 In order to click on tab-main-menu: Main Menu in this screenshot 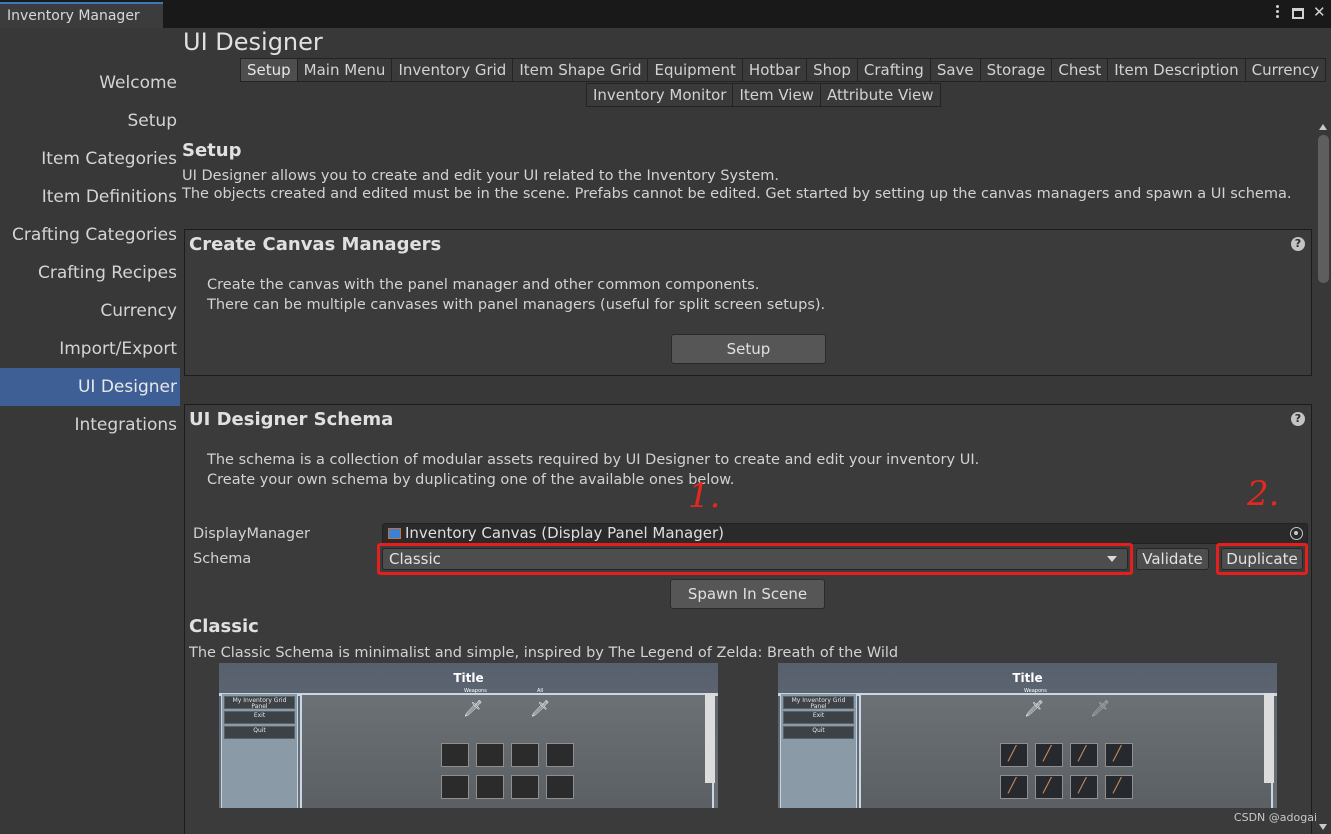, I will do `click(344, 70)`.